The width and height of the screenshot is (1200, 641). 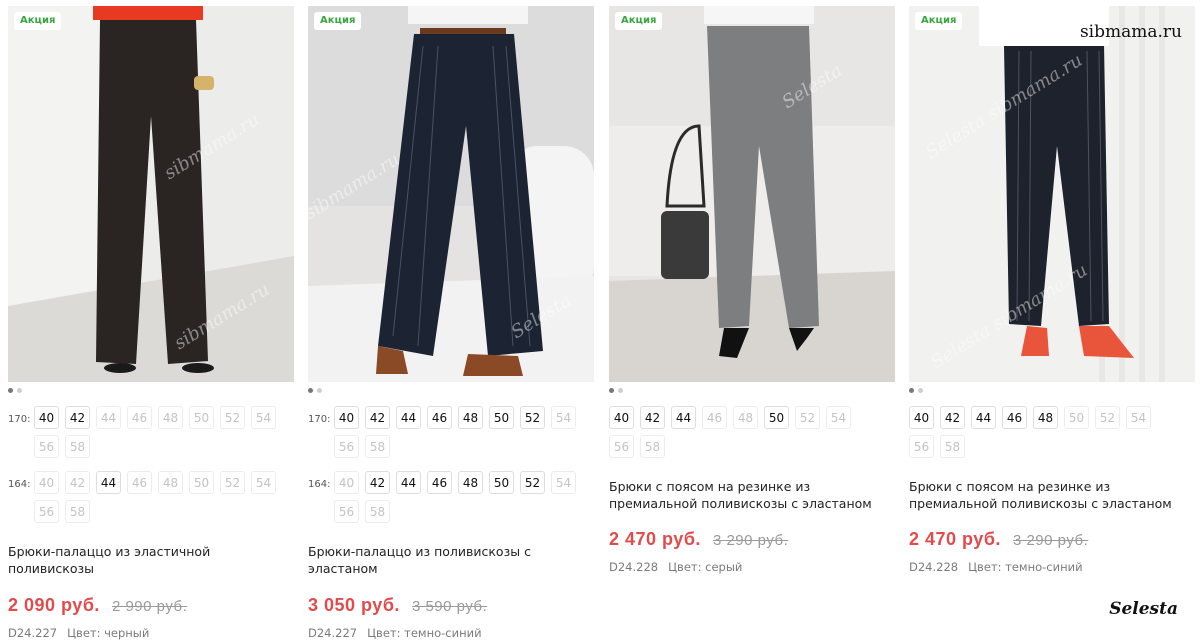 I want to click on watermark-brand: Selesta, so click(x=1143, y=609).